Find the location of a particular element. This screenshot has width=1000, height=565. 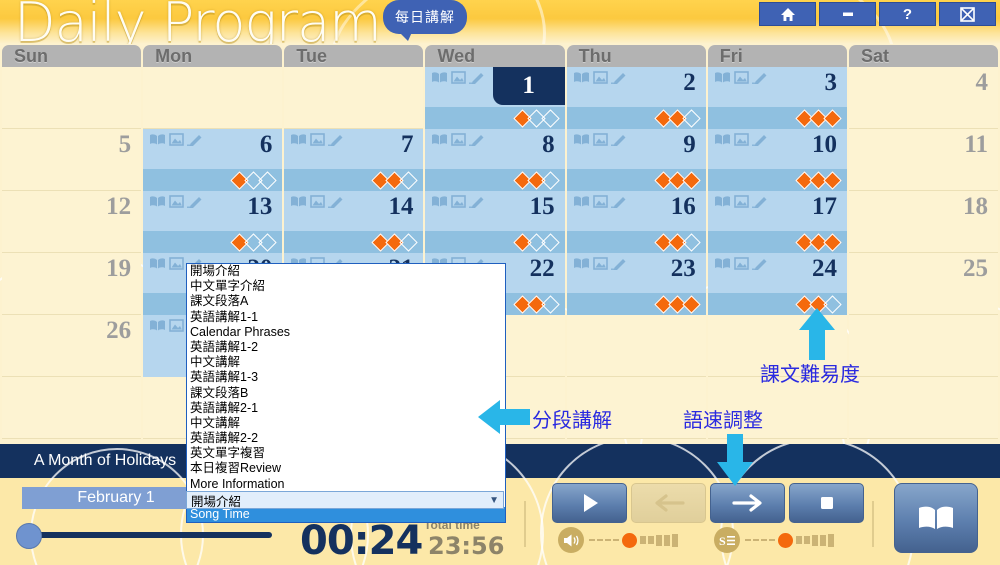

divider is located at coordinates (873, 524).